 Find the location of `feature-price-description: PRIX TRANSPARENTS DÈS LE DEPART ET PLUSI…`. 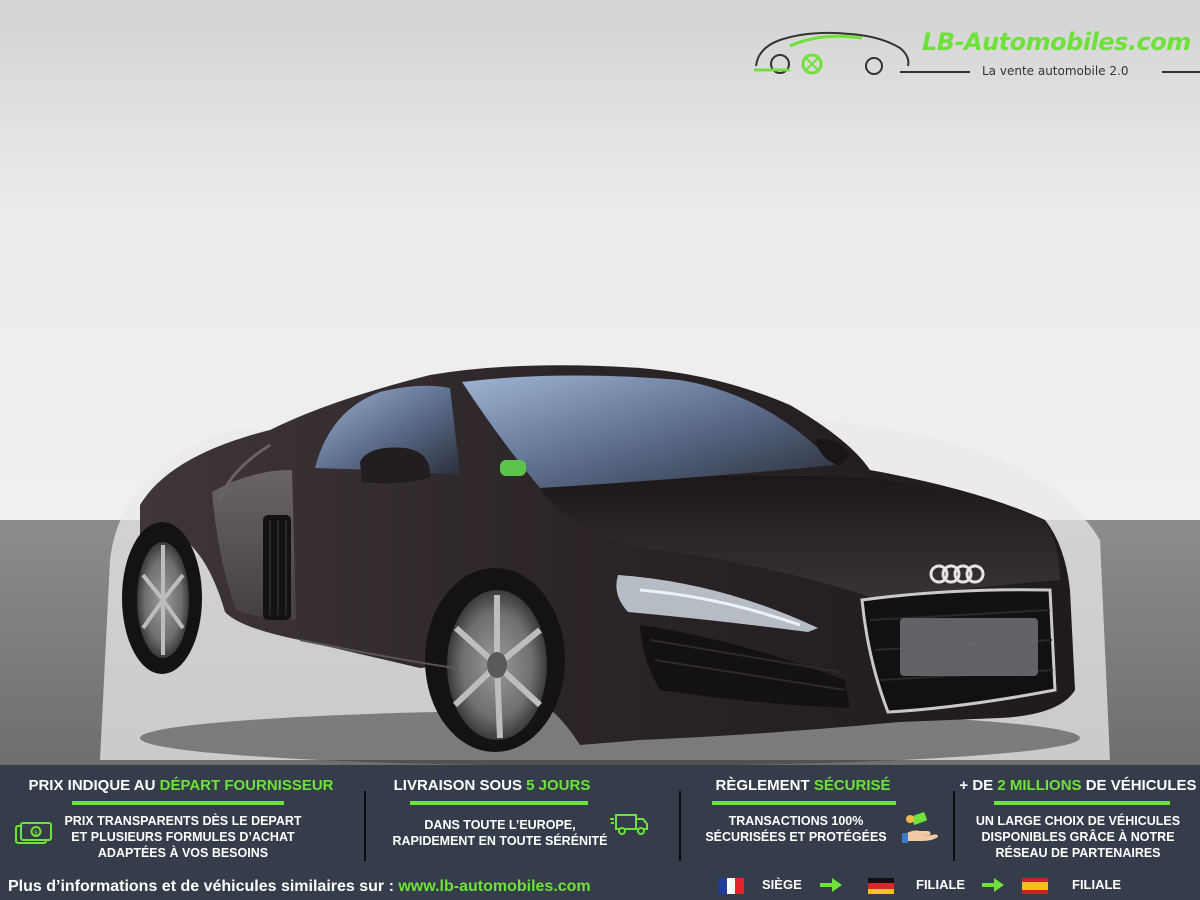

feature-price-description: PRIX TRANSPARENTS DÈS LE DEPART ET PLUSI… is located at coordinates (183, 837).